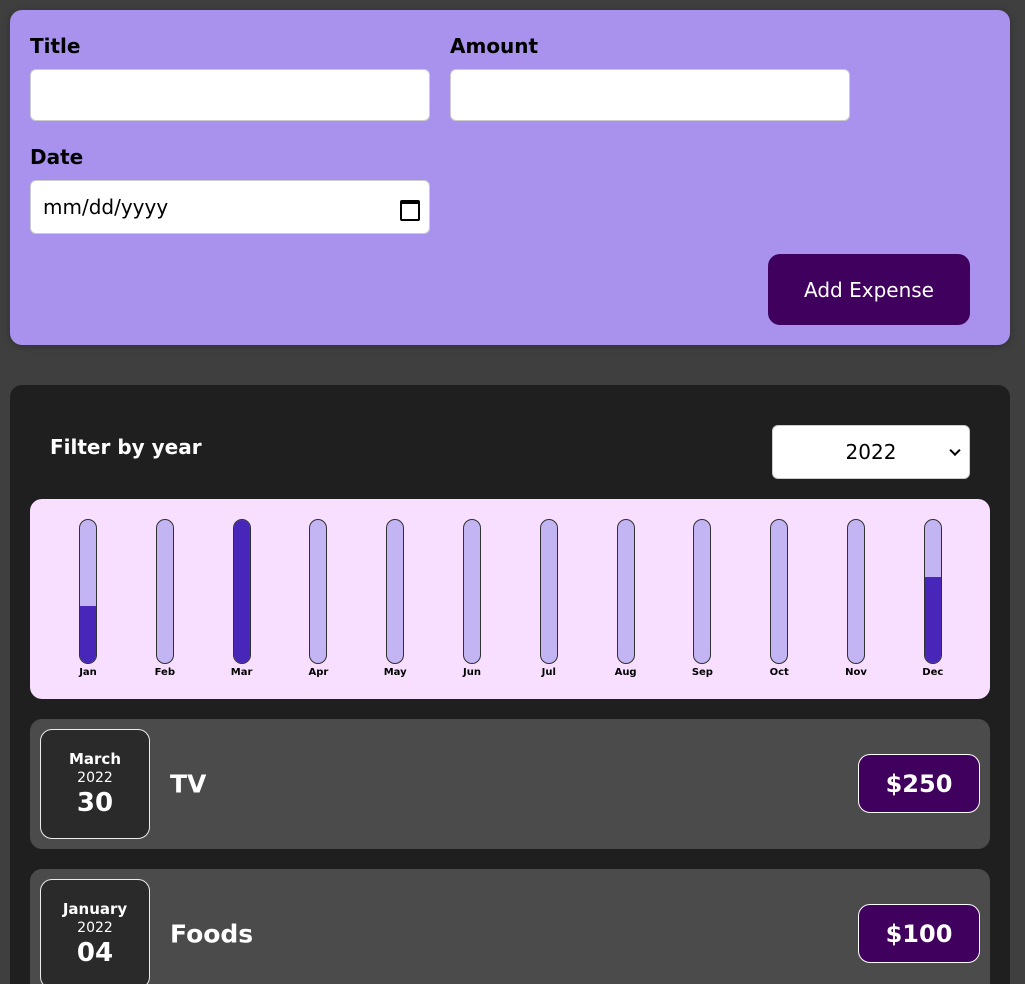  I want to click on date-input: mm/dd/yyyy, so click(230, 207).